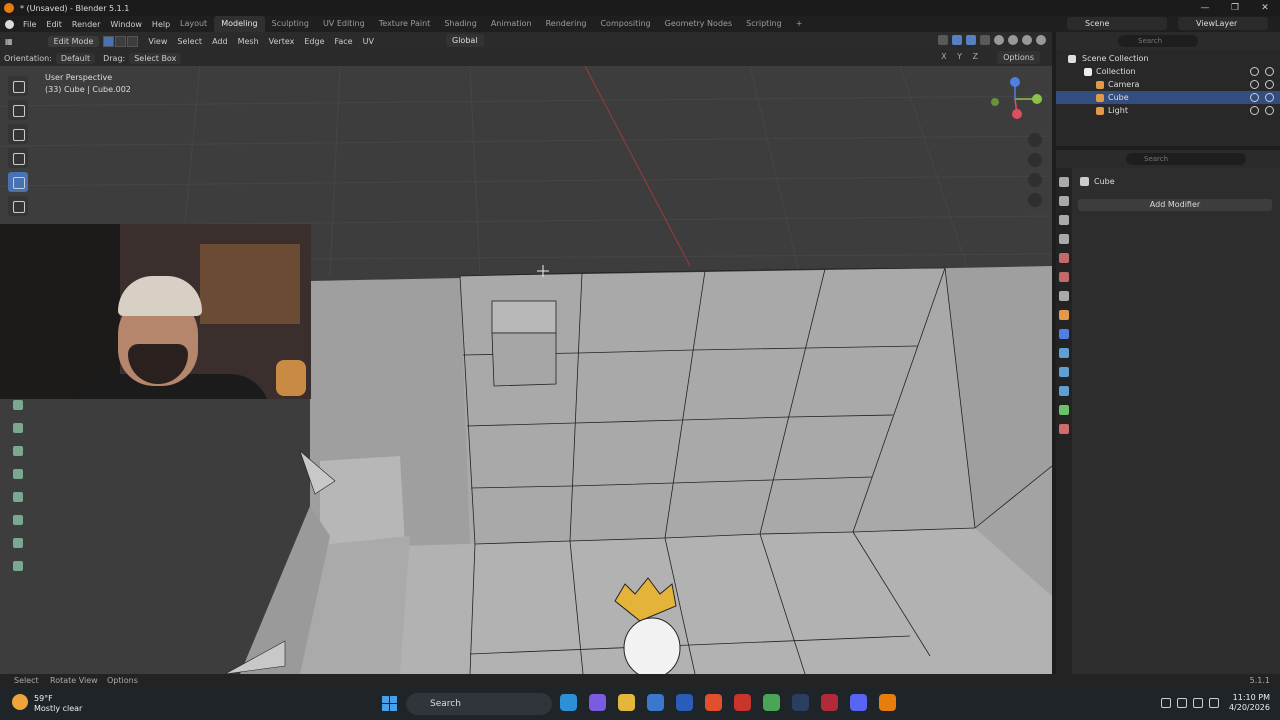  What do you see at coordinates (189, 41) in the screenshot?
I see `menu-select: Select` at bounding box center [189, 41].